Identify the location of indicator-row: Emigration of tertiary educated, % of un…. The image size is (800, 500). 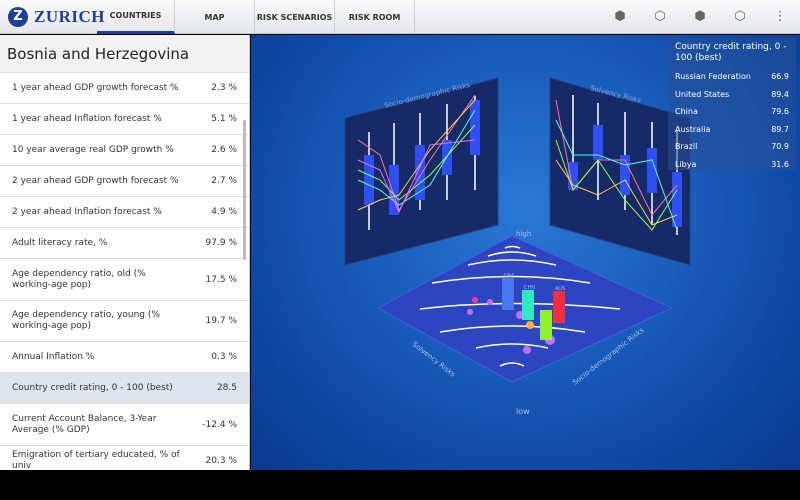
(124, 458).